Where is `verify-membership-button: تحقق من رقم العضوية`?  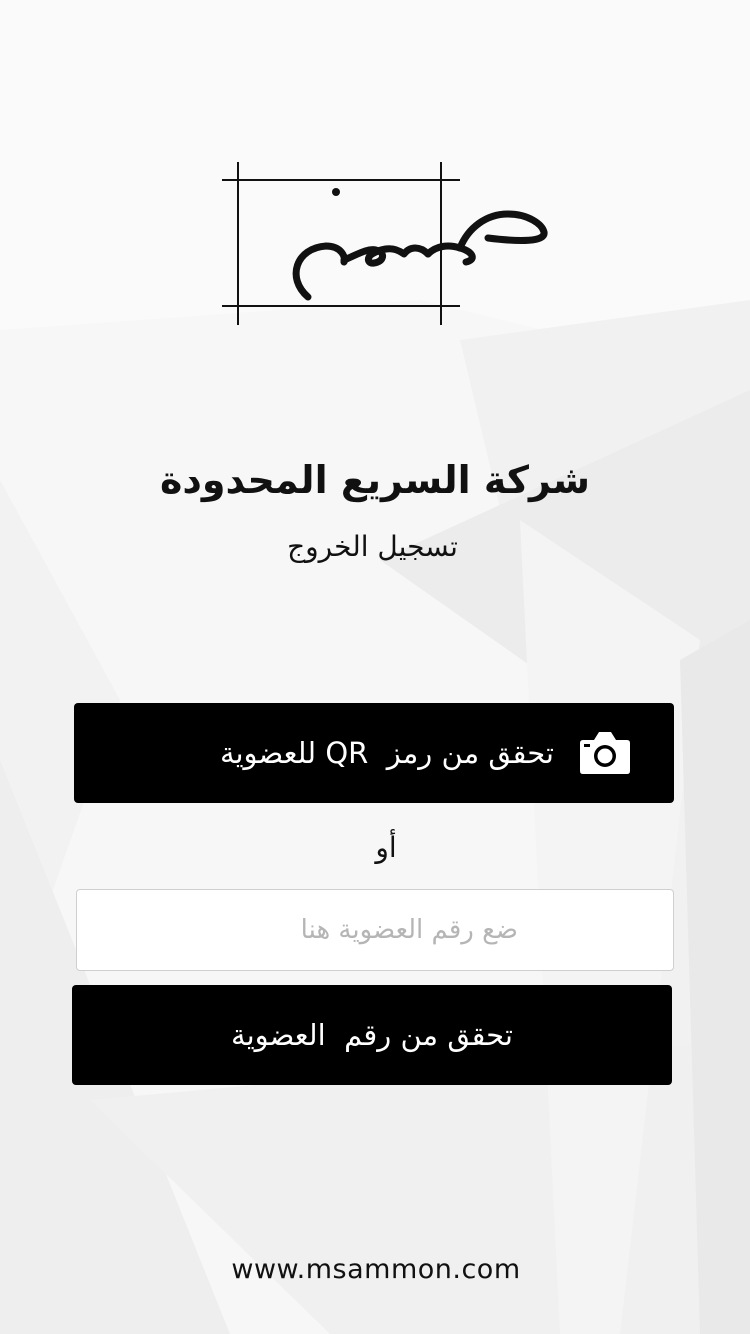 verify-membership-button: تحقق من رقم العضوية is located at coordinates (372, 1035).